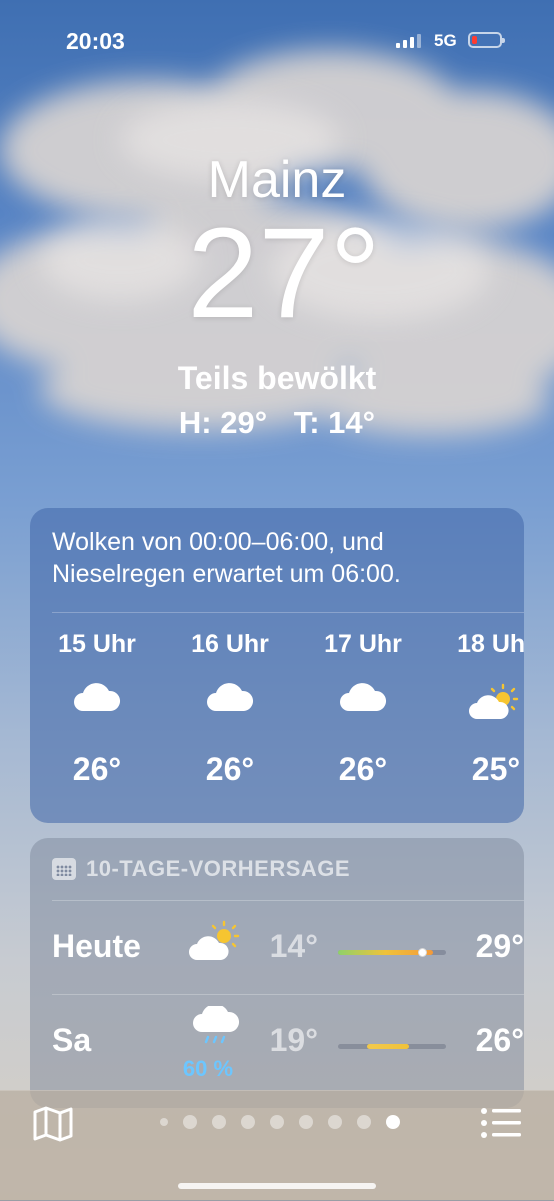  I want to click on hour-item: 15 Uhr 26°, so click(97, 709).